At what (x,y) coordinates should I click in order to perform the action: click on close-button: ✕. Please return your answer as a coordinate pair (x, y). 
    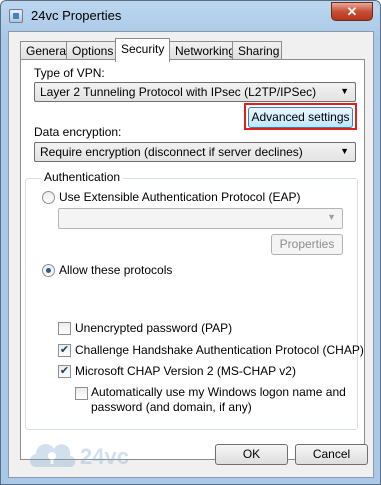
    Looking at the image, I should click on (352, 11).